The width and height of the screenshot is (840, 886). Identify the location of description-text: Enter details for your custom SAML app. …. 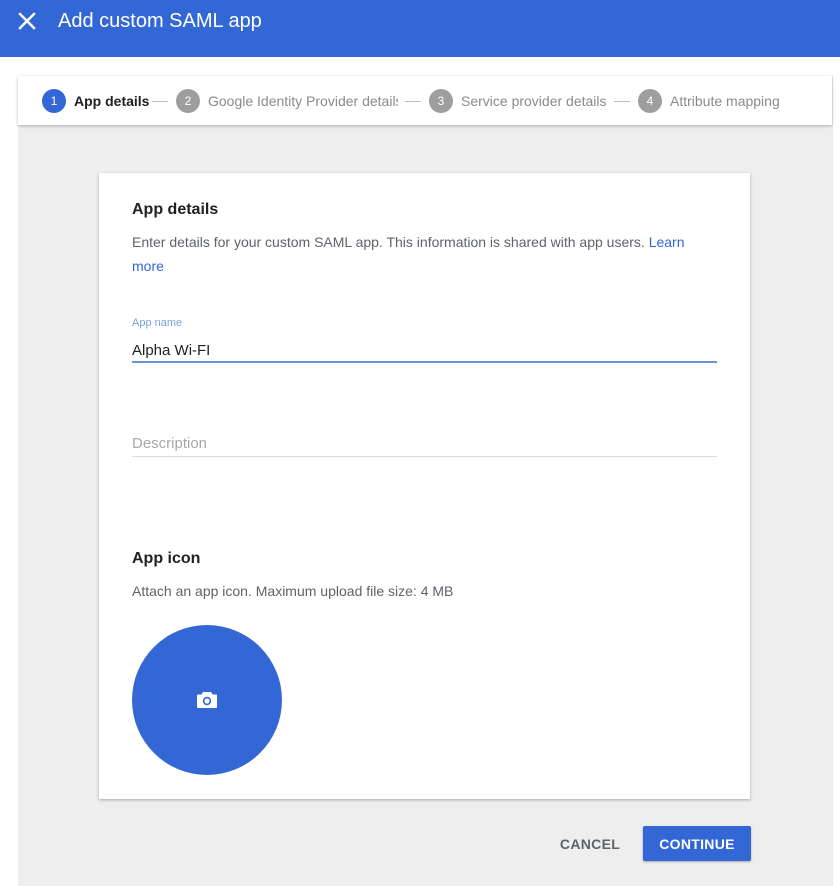
(388, 242).